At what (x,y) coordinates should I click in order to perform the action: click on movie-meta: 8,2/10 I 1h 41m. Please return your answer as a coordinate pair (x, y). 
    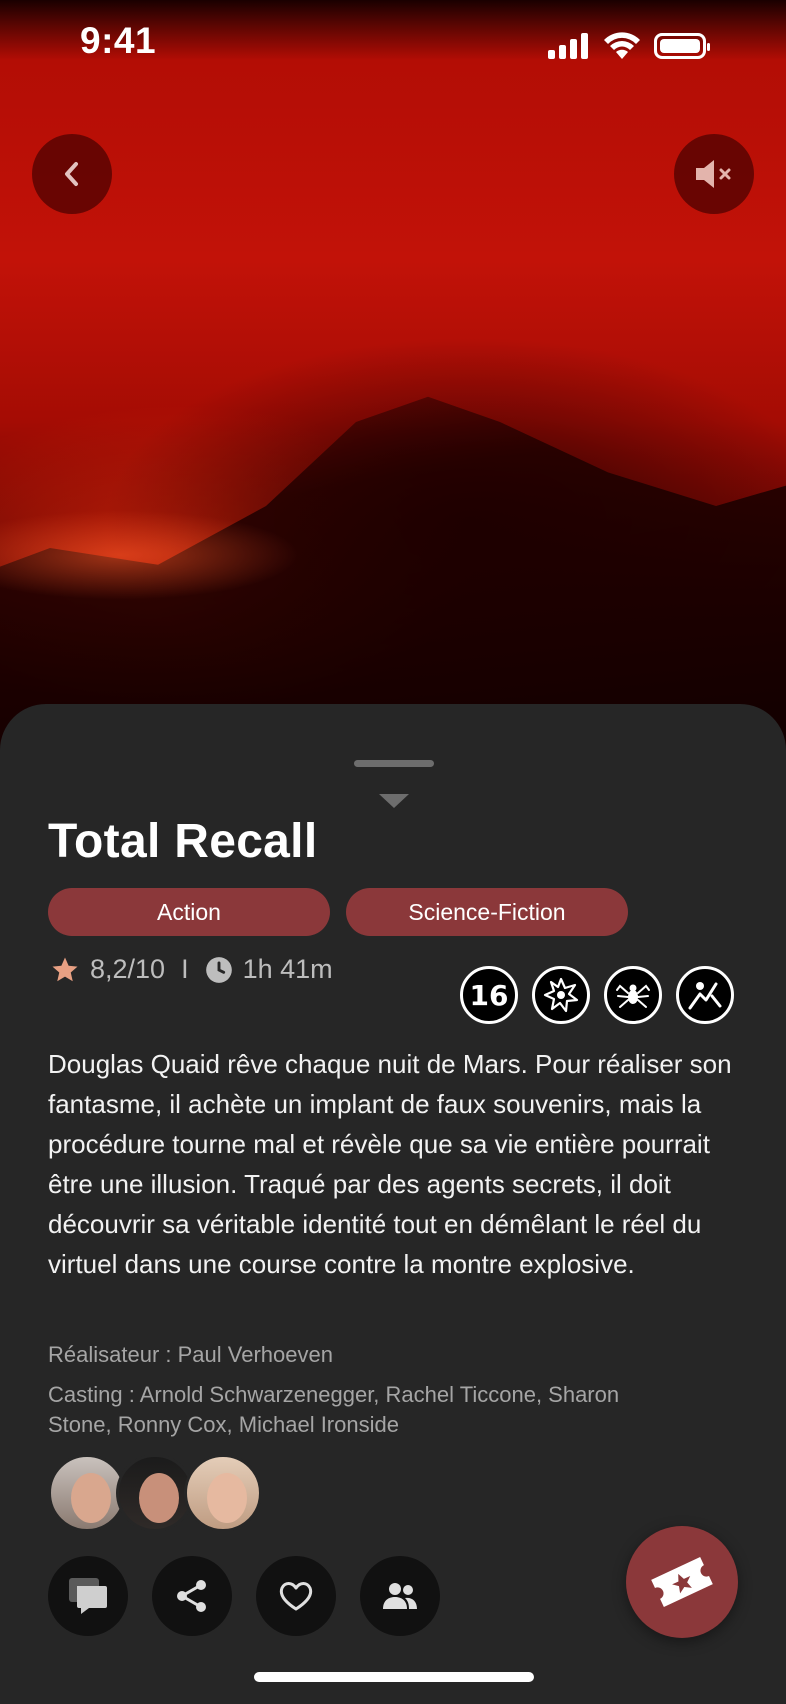
    Looking at the image, I should click on (191, 969).